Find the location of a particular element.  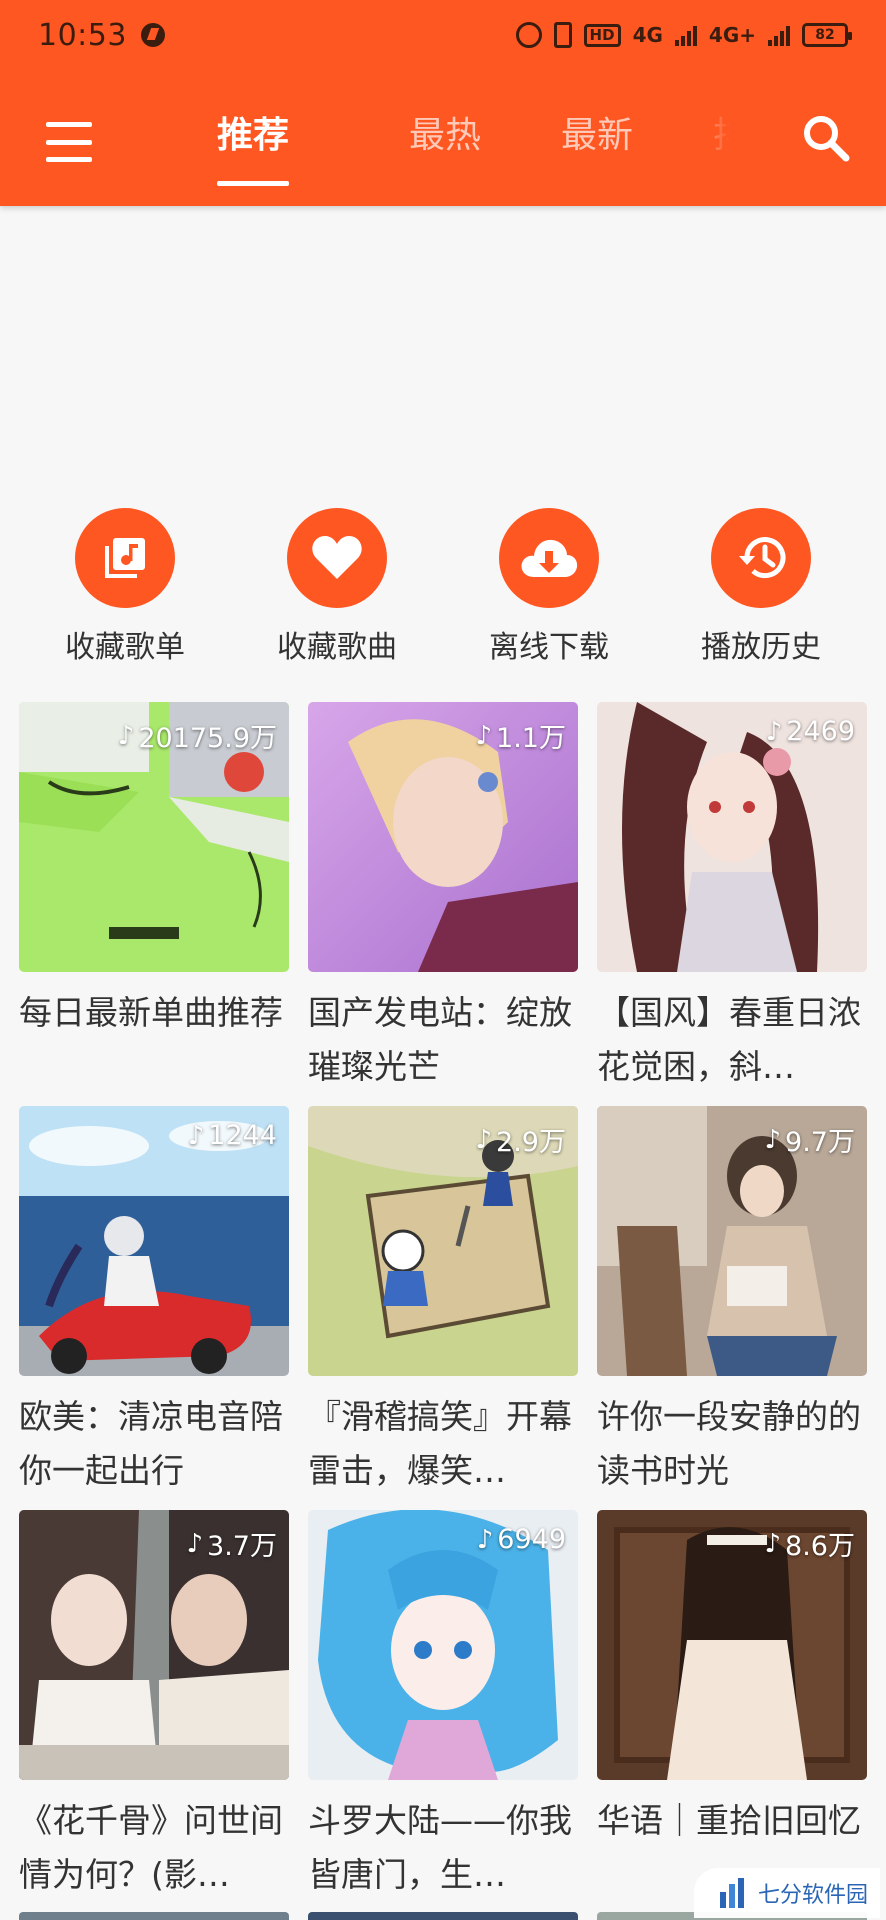

playlist-title: 欧美：清凉电音陪你一起出行 is located at coordinates (151, 1443).